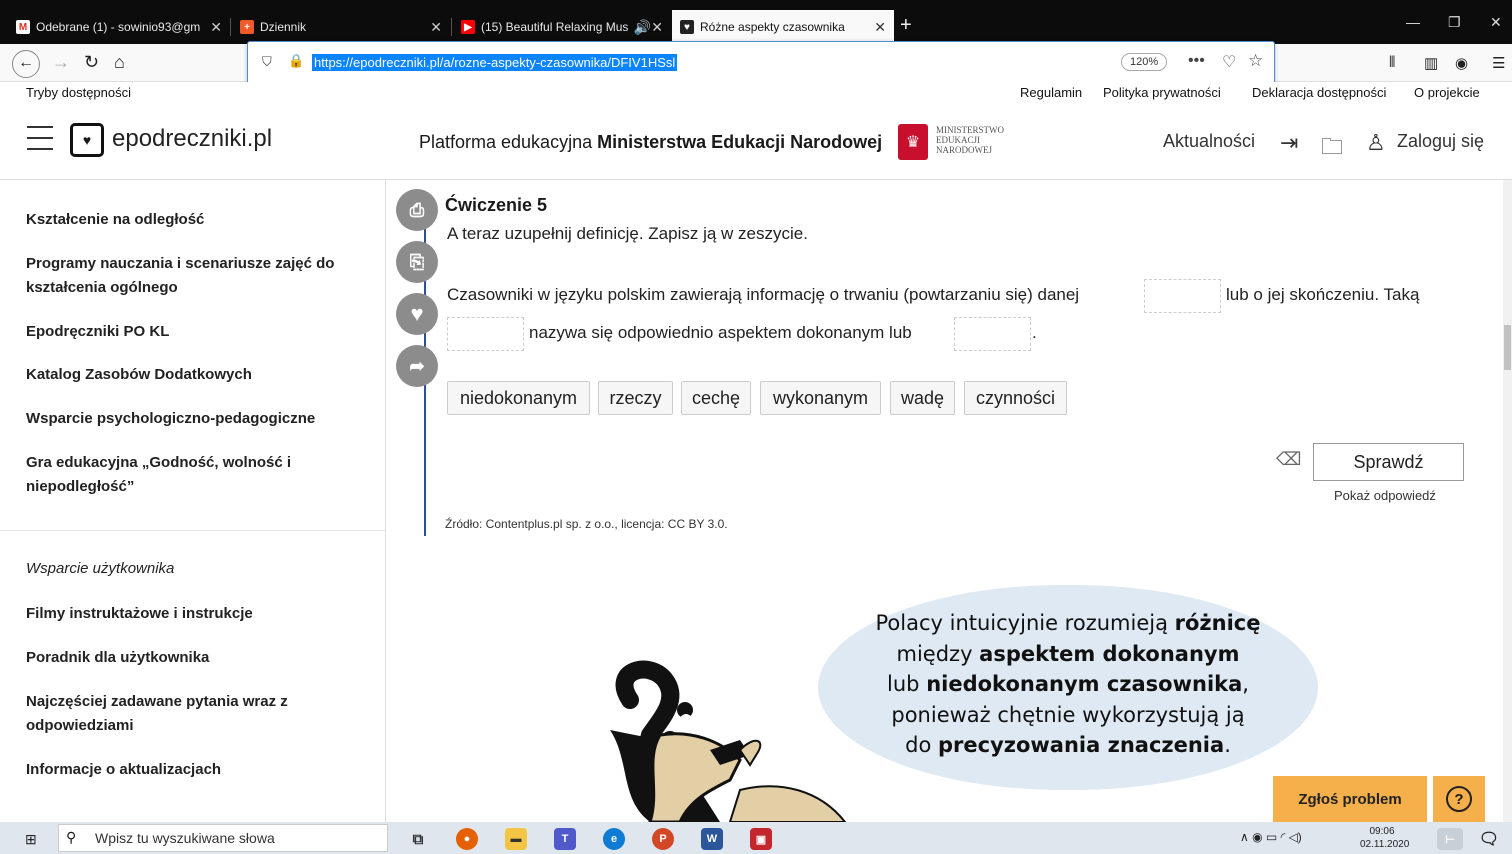 This screenshot has height=854, width=1512. What do you see at coordinates (1376, 143) in the screenshot?
I see `user-icon: ♙` at bounding box center [1376, 143].